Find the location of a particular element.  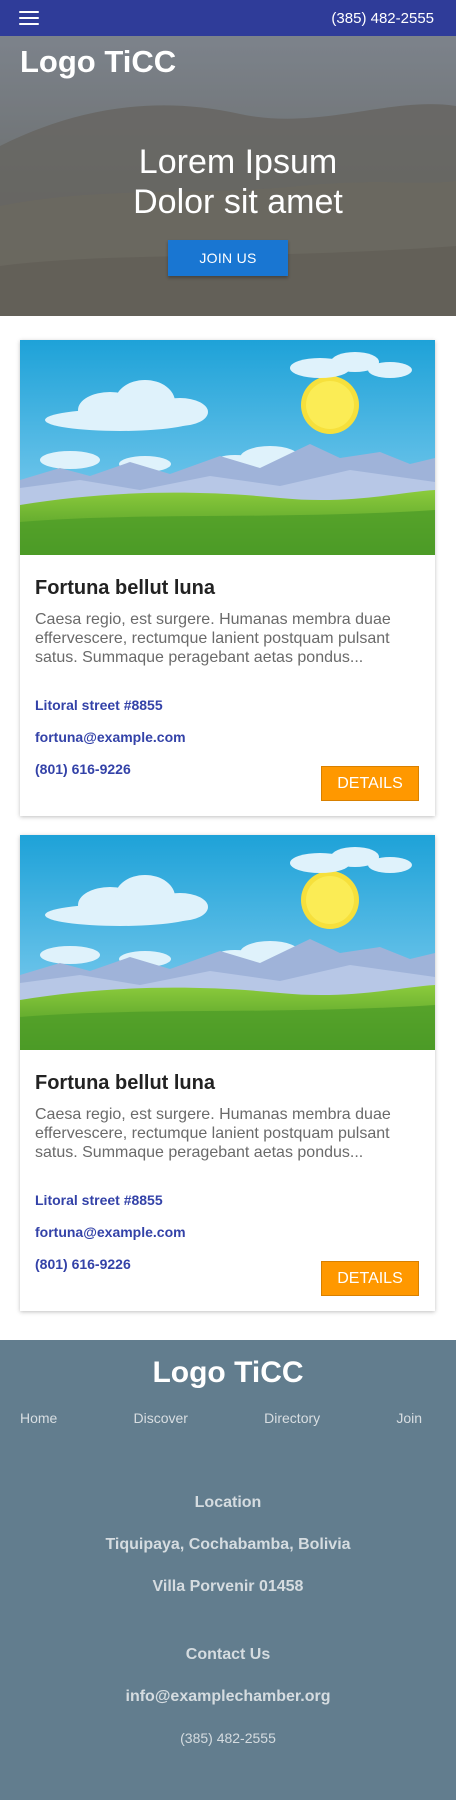

contact-phone: (385) 482-2555 is located at coordinates (228, 1738).